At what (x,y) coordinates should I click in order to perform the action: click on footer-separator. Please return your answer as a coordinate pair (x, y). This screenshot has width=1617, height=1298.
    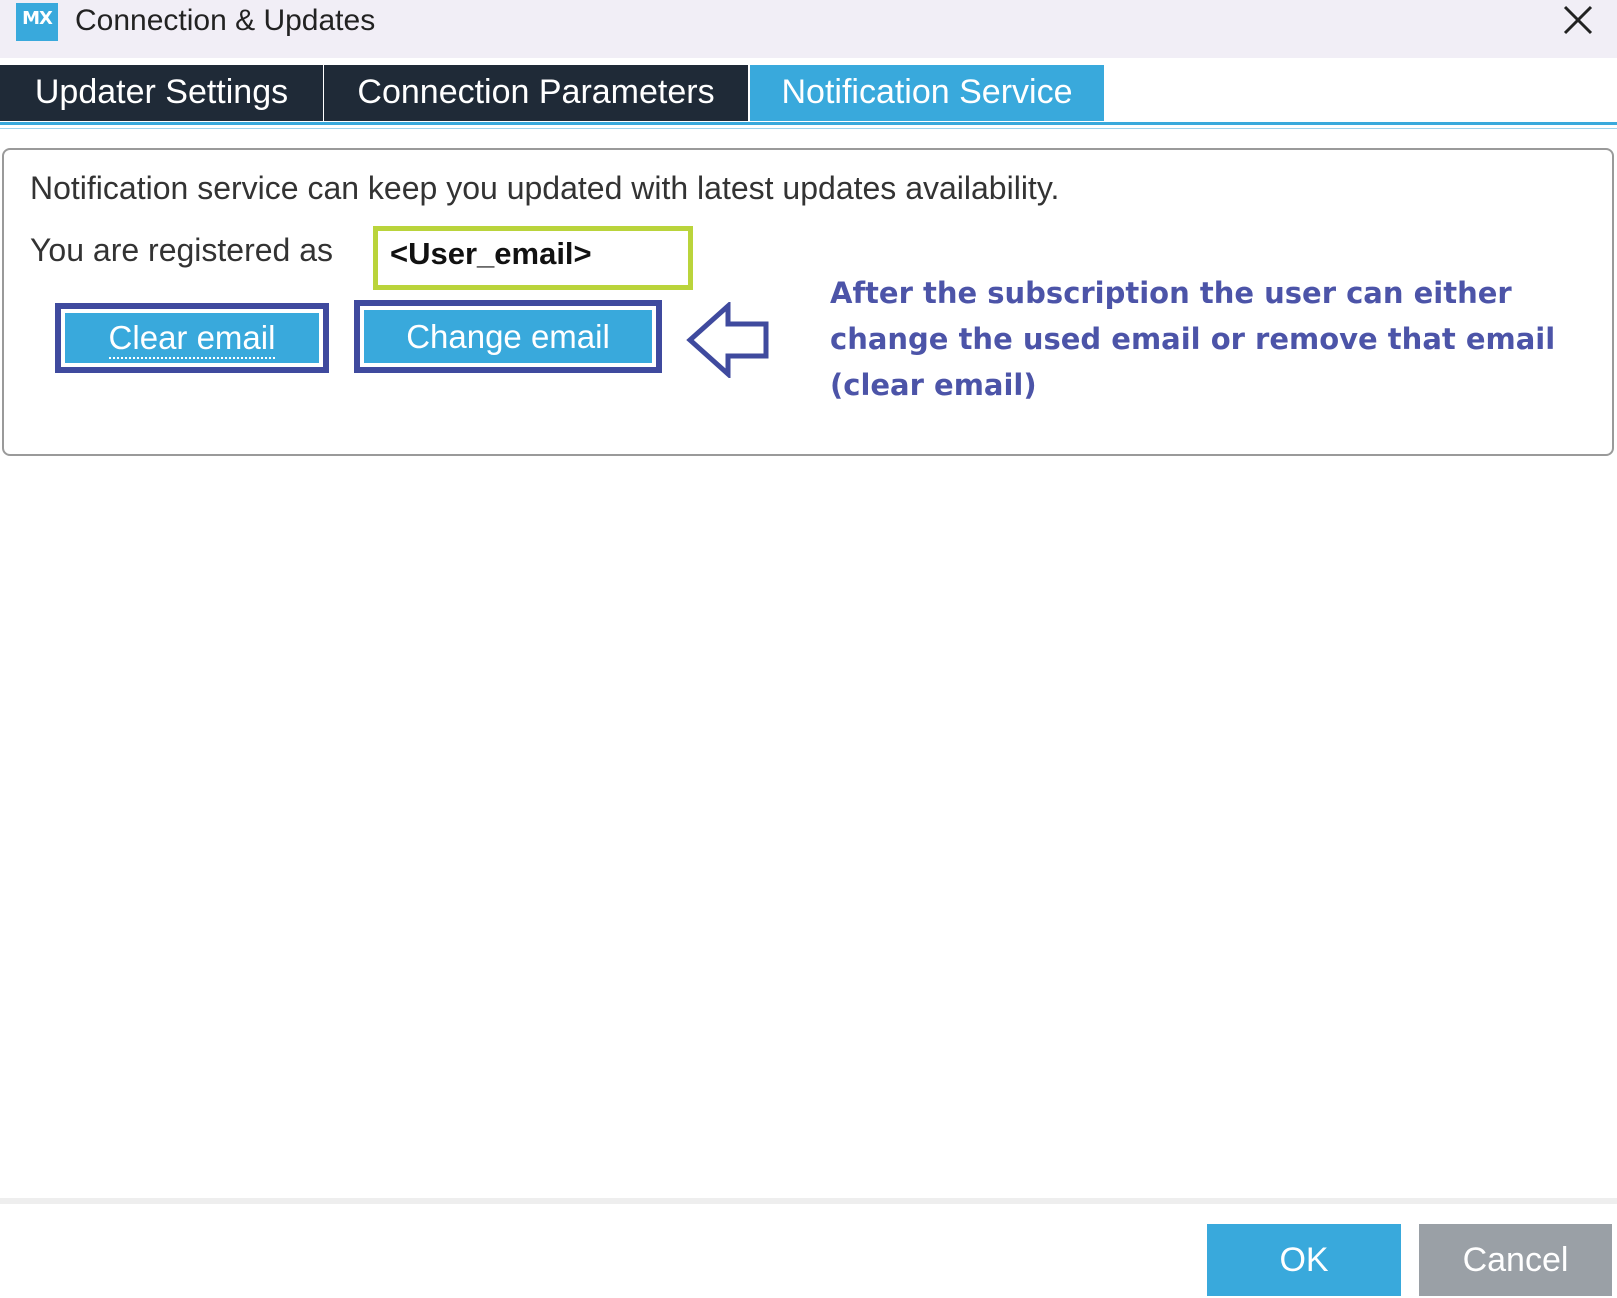
    Looking at the image, I should click on (808, 1201).